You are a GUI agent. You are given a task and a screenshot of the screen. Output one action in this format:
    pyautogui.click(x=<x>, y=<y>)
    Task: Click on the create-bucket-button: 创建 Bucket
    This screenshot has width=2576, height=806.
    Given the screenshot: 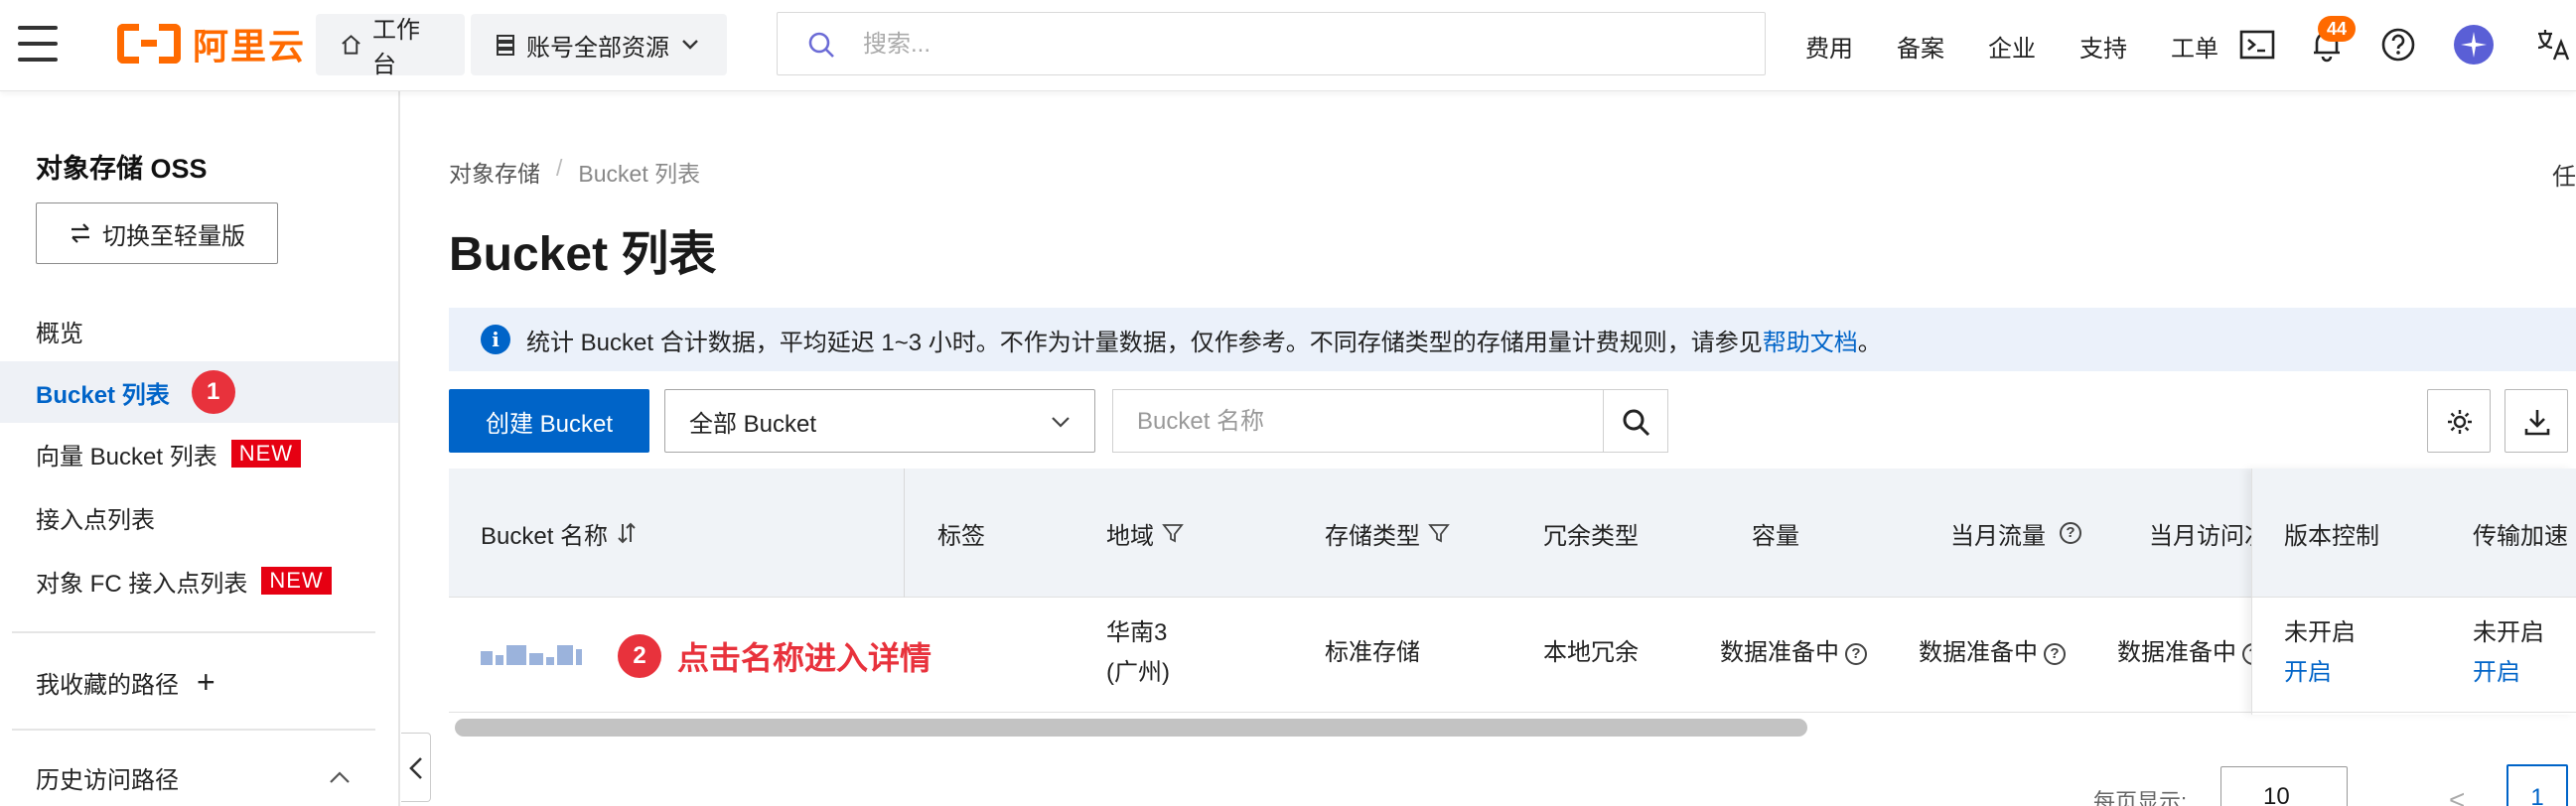 What is the action you would take?
    pyautogui.click(x=549, y=421)
    